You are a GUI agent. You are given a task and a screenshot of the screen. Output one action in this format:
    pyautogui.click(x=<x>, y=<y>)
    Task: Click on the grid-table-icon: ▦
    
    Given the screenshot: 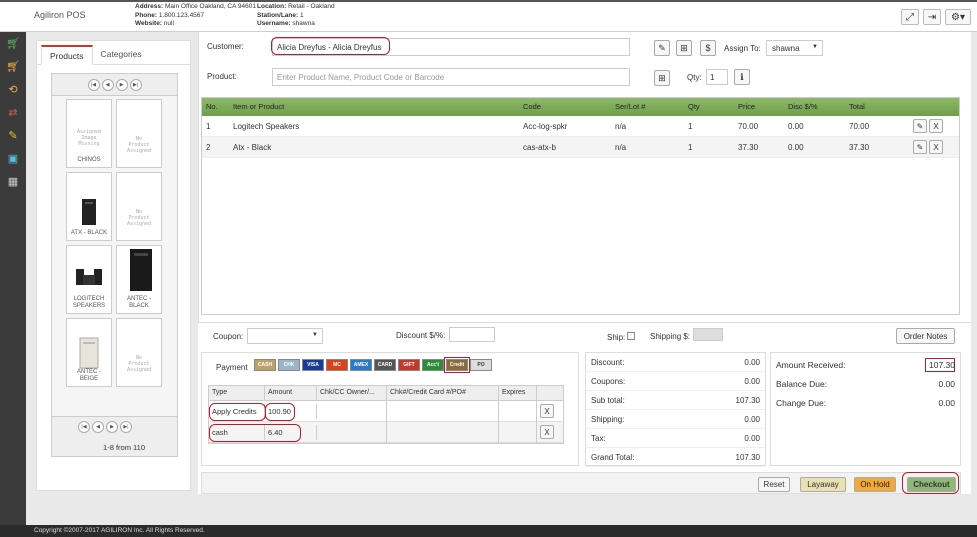 What is the action you would take?
    pyautogui.click(x=13, y=181)
    